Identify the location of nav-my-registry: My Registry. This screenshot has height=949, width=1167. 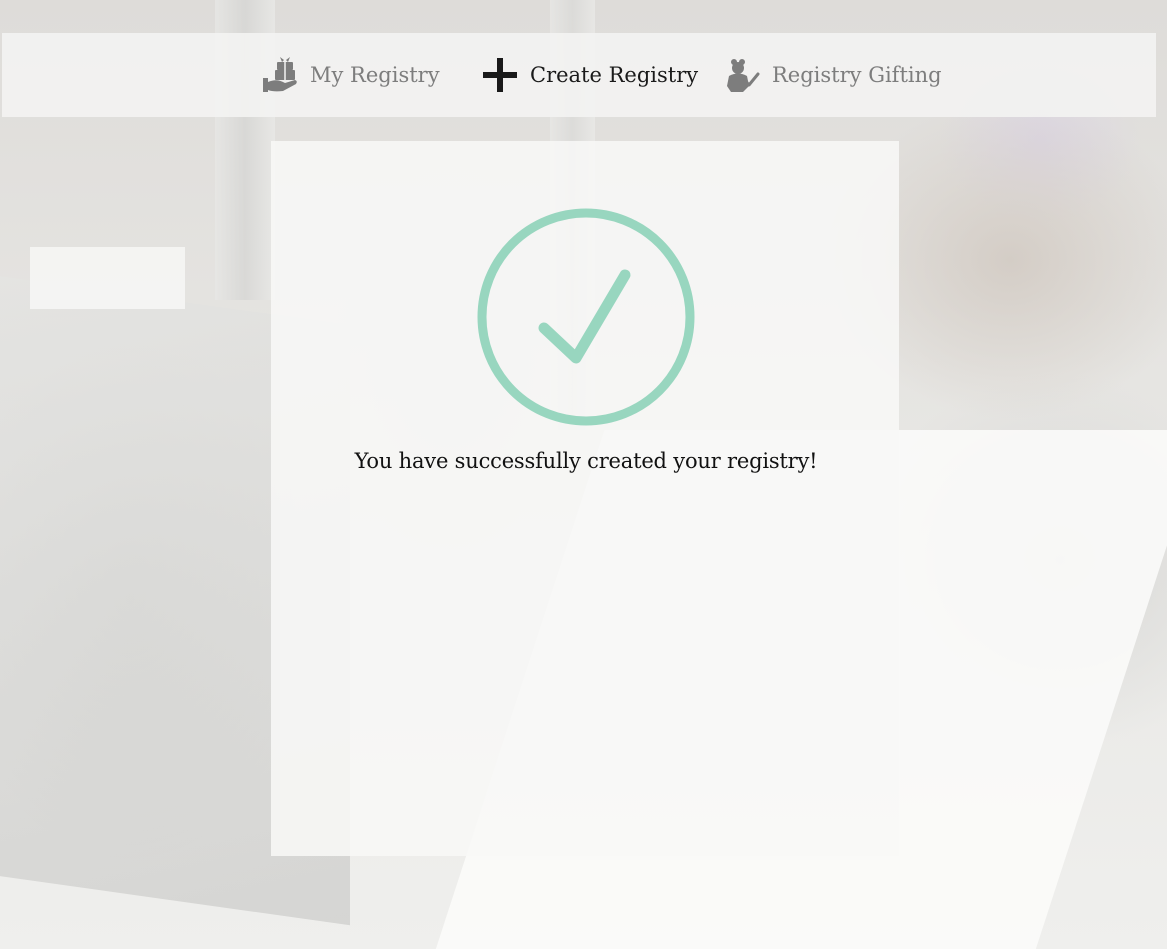
(350, 75).